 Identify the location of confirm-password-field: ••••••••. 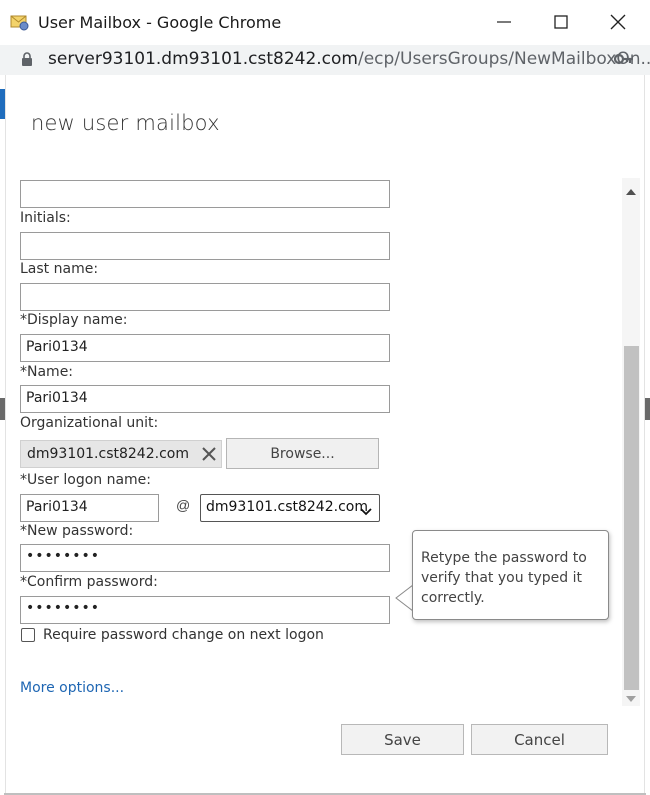
(205, 610).